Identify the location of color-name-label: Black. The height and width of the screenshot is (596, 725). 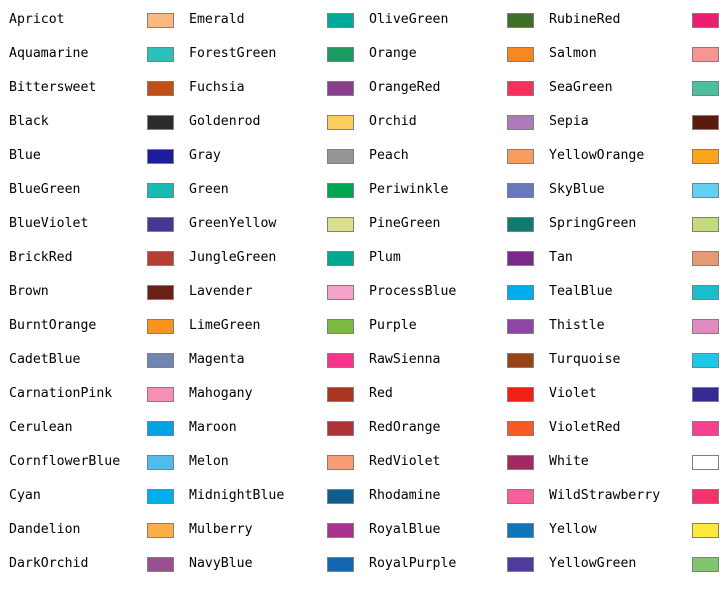
(29, 122).